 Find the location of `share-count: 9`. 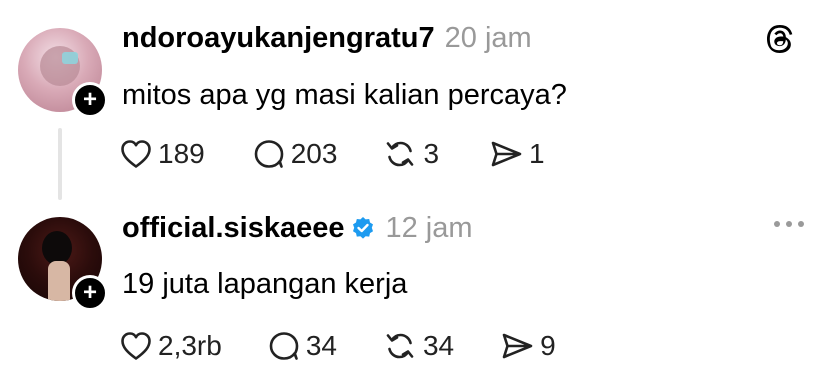

share-count: 9 is located at coordinates (548, 345).